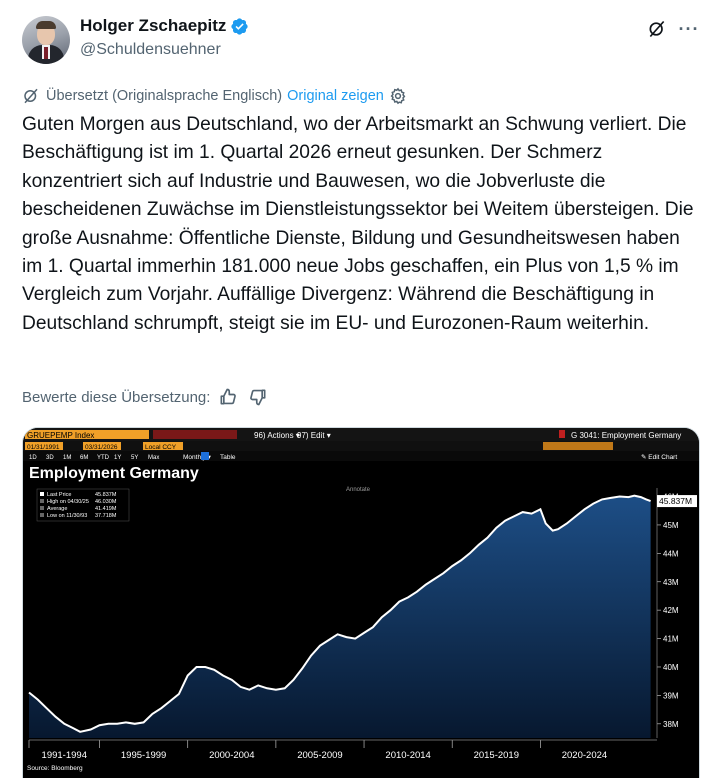 Image resolution: width=720 pixels, height=778 pixels. Describe the element at coordinates (398, 96) in the screenshot. I see `gear-icon` at that location.